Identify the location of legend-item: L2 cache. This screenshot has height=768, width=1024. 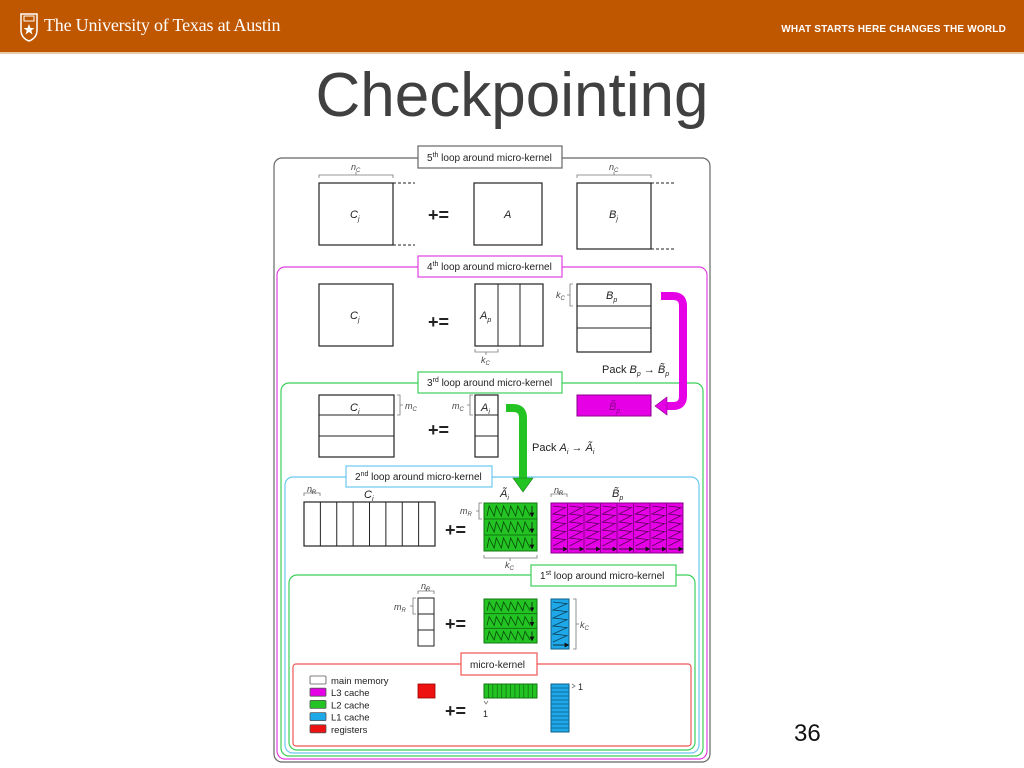
(339, 705).